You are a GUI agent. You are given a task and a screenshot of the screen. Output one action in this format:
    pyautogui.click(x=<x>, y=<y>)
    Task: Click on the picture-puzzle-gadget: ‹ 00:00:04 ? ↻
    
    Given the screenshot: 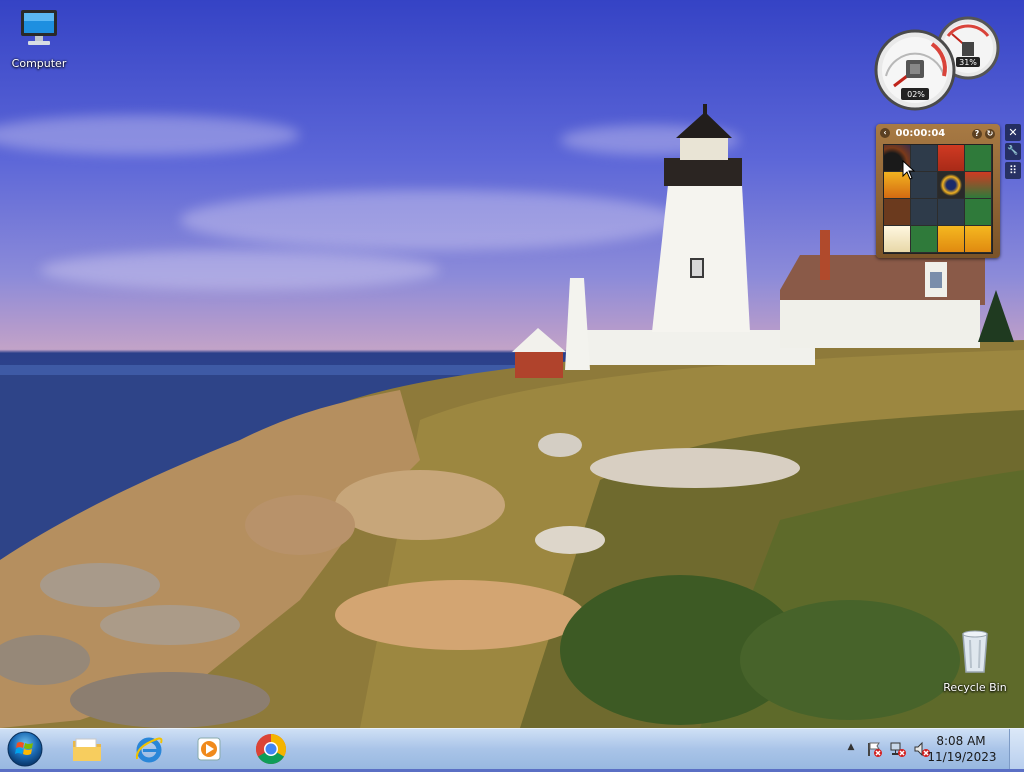 What is the action you would take?
    pyautogui.click(x=938, y=191)
    